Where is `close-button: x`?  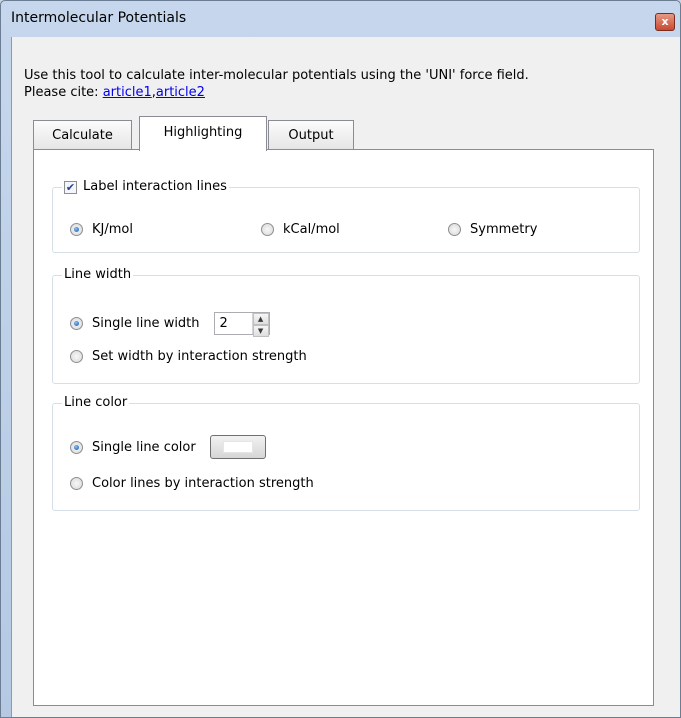
close-button: x is located at coordinates (665, 22).